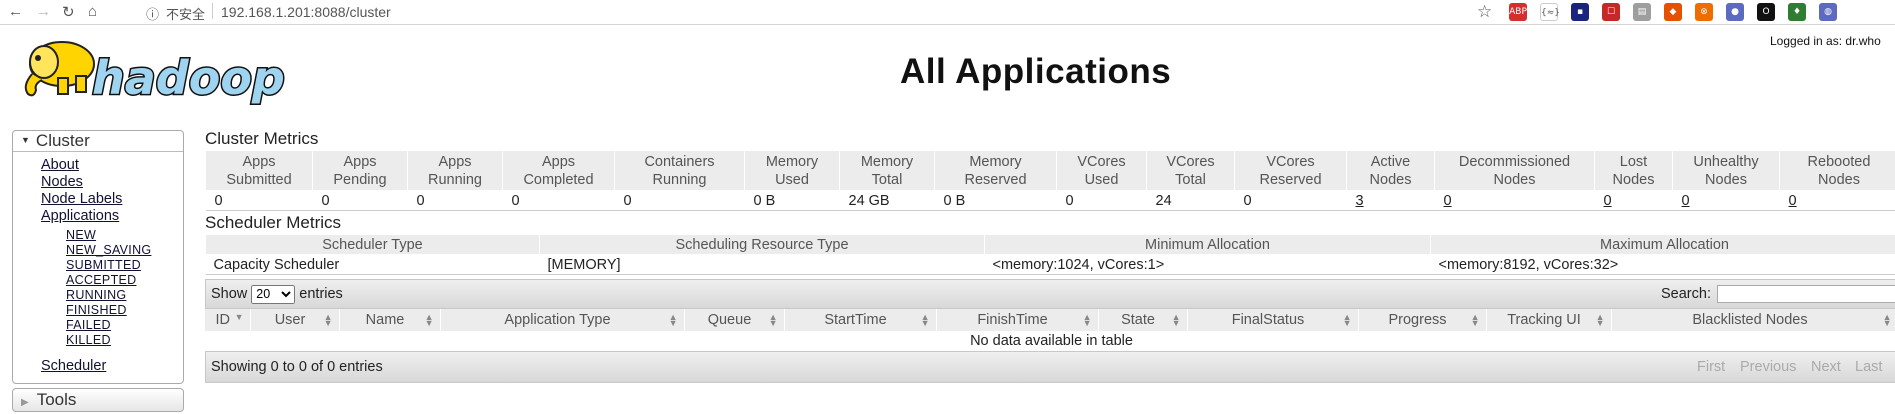 This screenshot has height=414, width=1895. Describe the element at coordinates (124, 250) in the screenshot. I see `app-state-new-saving: NEW_SAVING` at that location.